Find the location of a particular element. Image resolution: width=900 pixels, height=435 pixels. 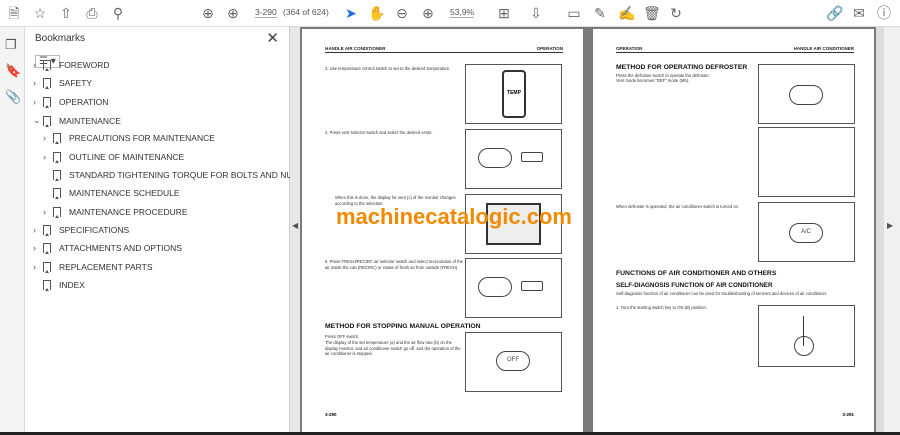

bookmarks-title: Bookmarks is located at coordinates (60, 38).